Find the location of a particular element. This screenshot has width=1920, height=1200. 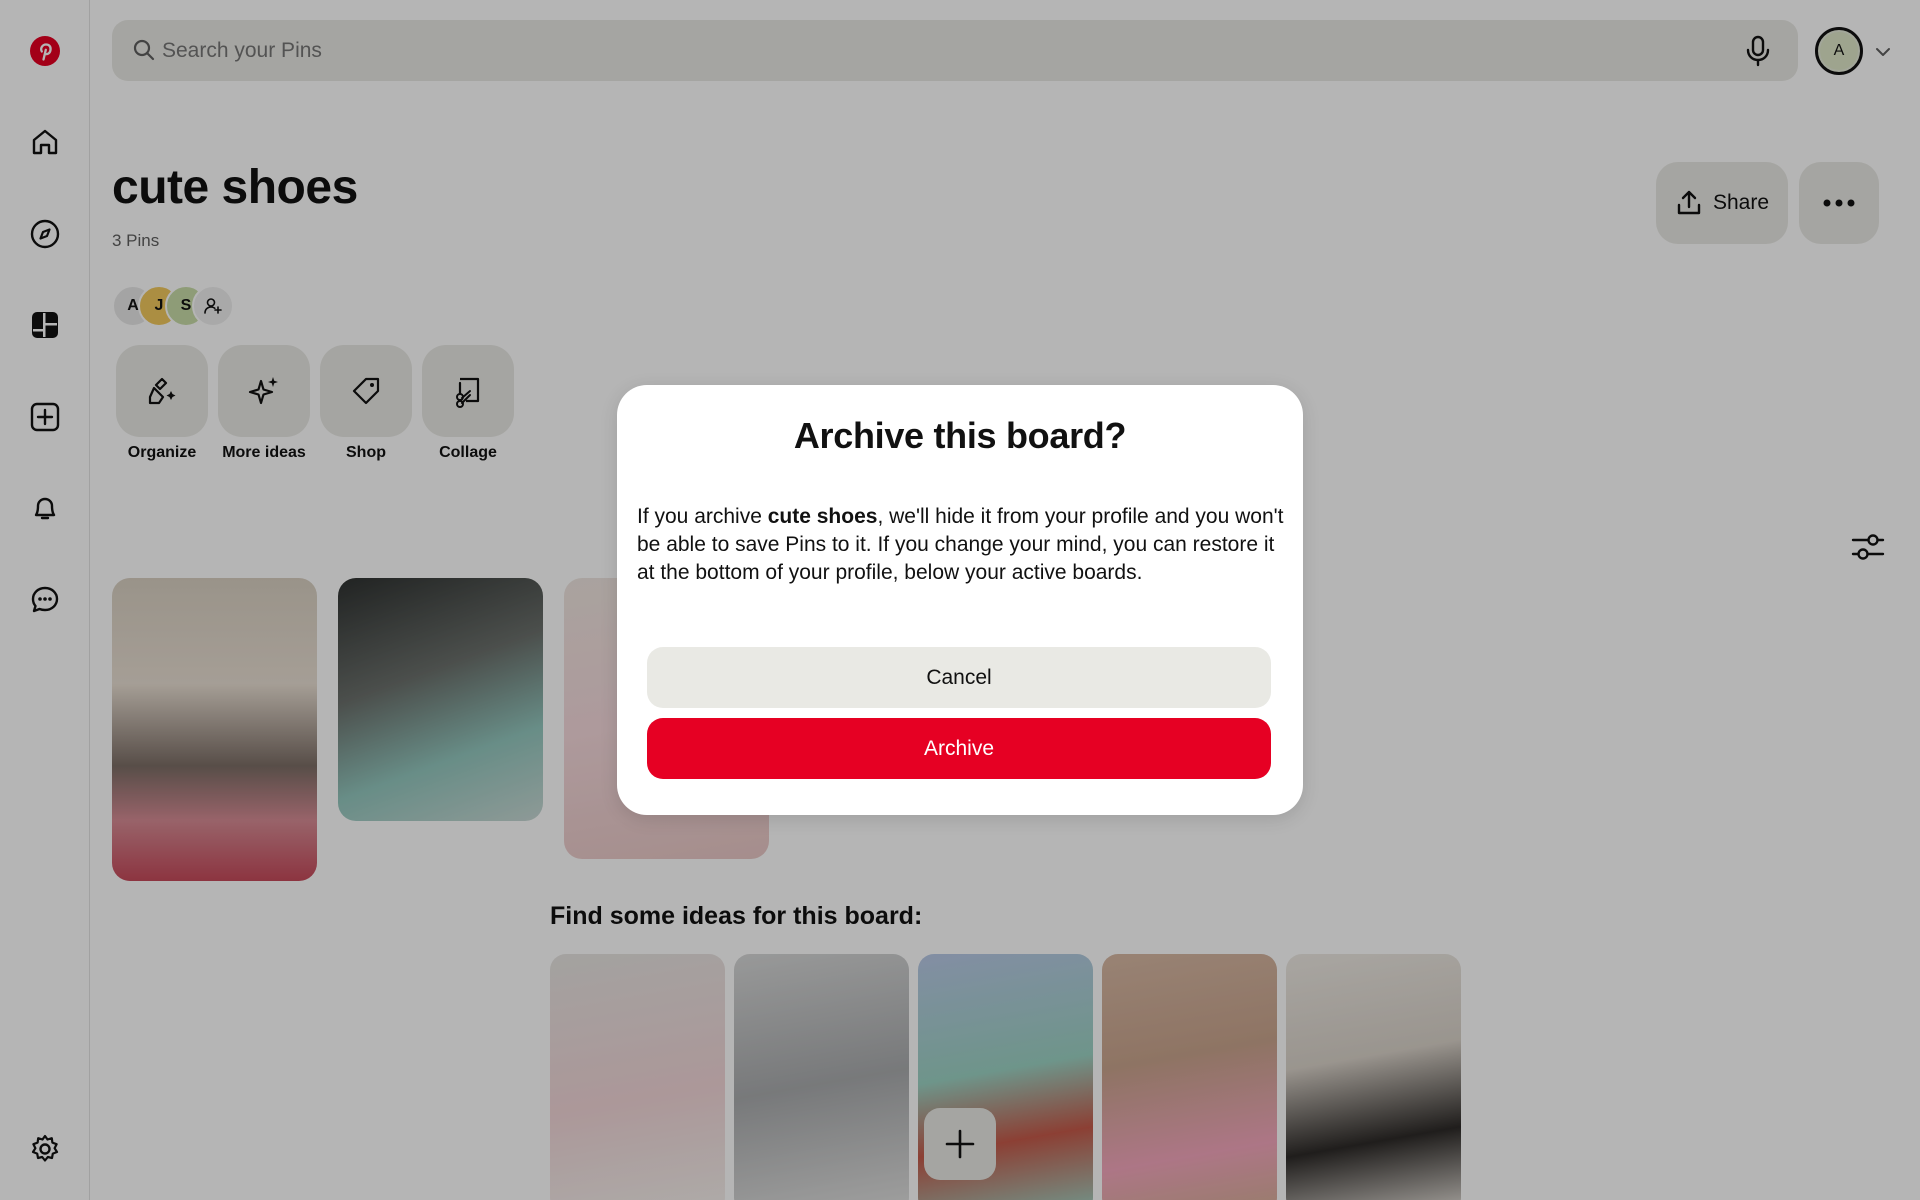

dialog-board-name: cute shoes is located at coordinates (822, 516).